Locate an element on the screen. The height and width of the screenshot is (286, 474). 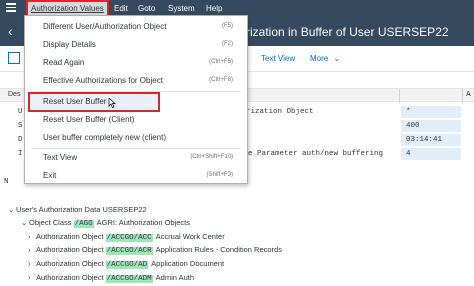
row-prefix: S is located at coordinates (20, 126).